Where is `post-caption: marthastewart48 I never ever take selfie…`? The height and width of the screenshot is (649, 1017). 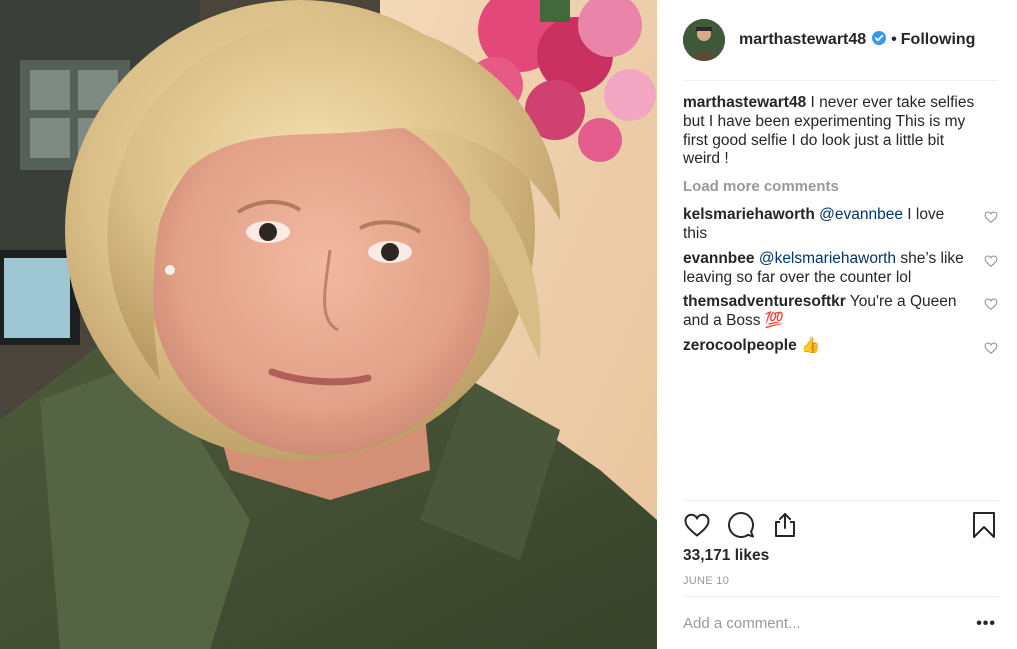
post-caption: marthastewart48 I never ever take selfie… is located at coordinates (831, 131).